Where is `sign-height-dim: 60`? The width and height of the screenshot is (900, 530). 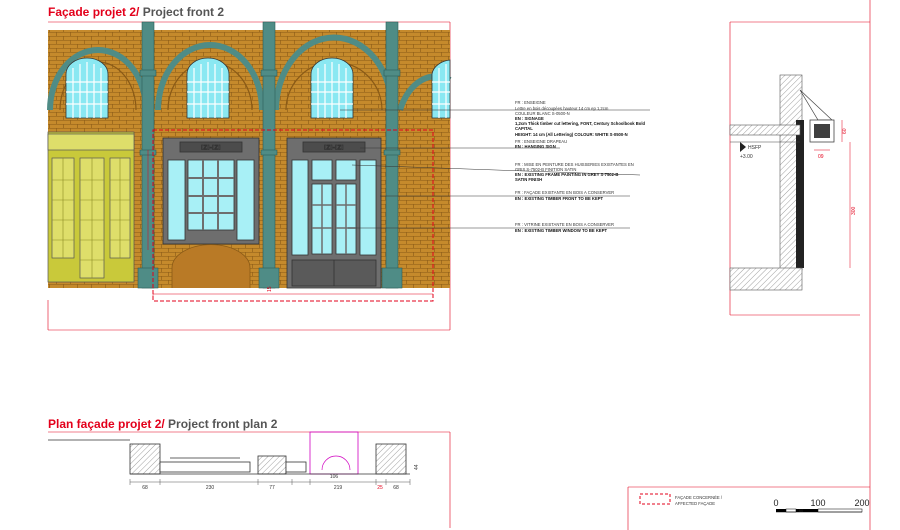
sign-height-dim: 60 is located at coordinates (845, 131).